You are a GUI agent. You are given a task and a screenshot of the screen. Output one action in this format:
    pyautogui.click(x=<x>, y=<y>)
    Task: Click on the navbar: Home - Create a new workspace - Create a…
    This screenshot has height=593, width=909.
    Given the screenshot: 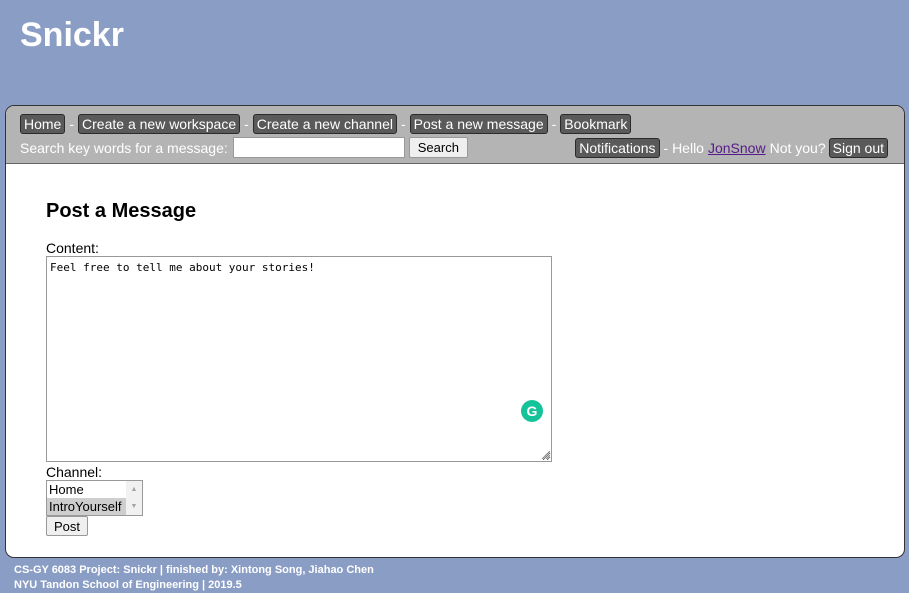 What is the action you would take?
    pyautogui.click(x=455, y=135)
    